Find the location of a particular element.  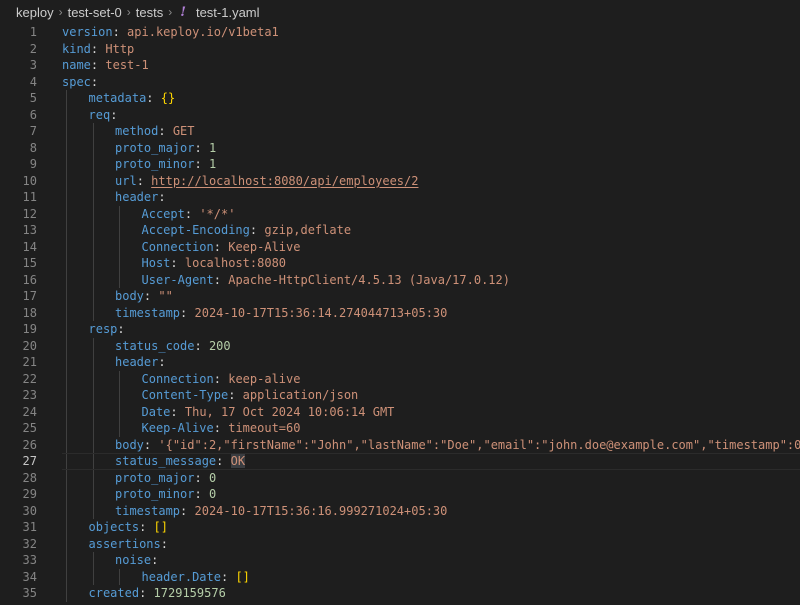

yaml-key: name is located at coordinates (76, 65).